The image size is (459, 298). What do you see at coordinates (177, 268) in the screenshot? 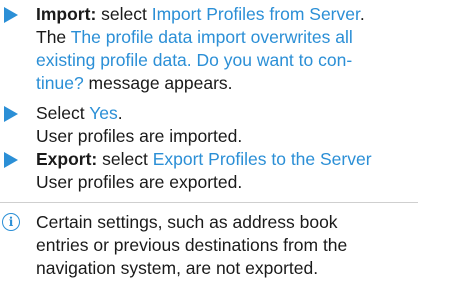
I see `note-line-3: navigation system, are not exported.` at bounding box center [177, 268].